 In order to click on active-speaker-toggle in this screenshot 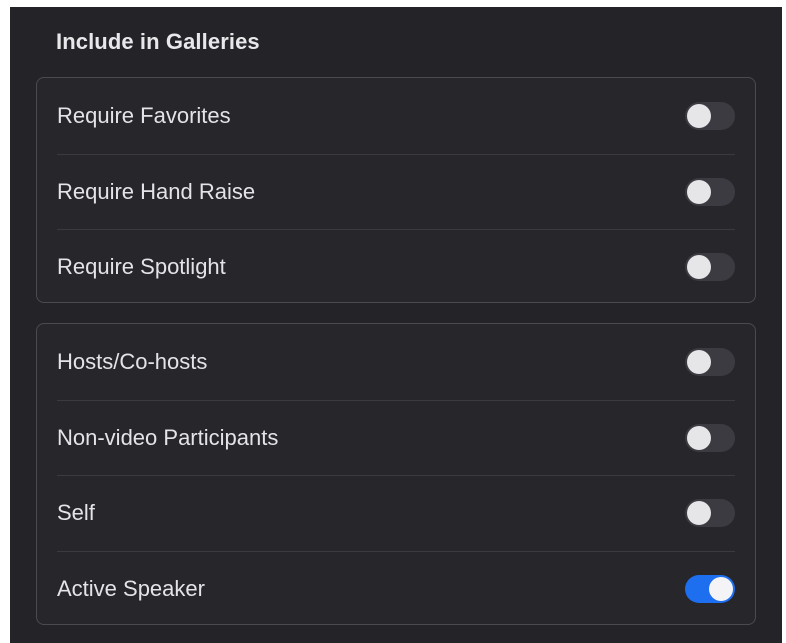, I will do `click(710, 588)`.